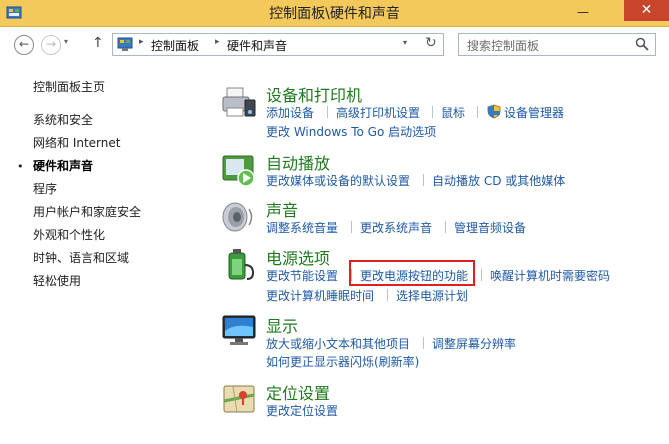 The height and width of the screenshot is (444, 669). Describe the element at coordinates (239, 399) in the screenshot. I see `location-icon` at that location.